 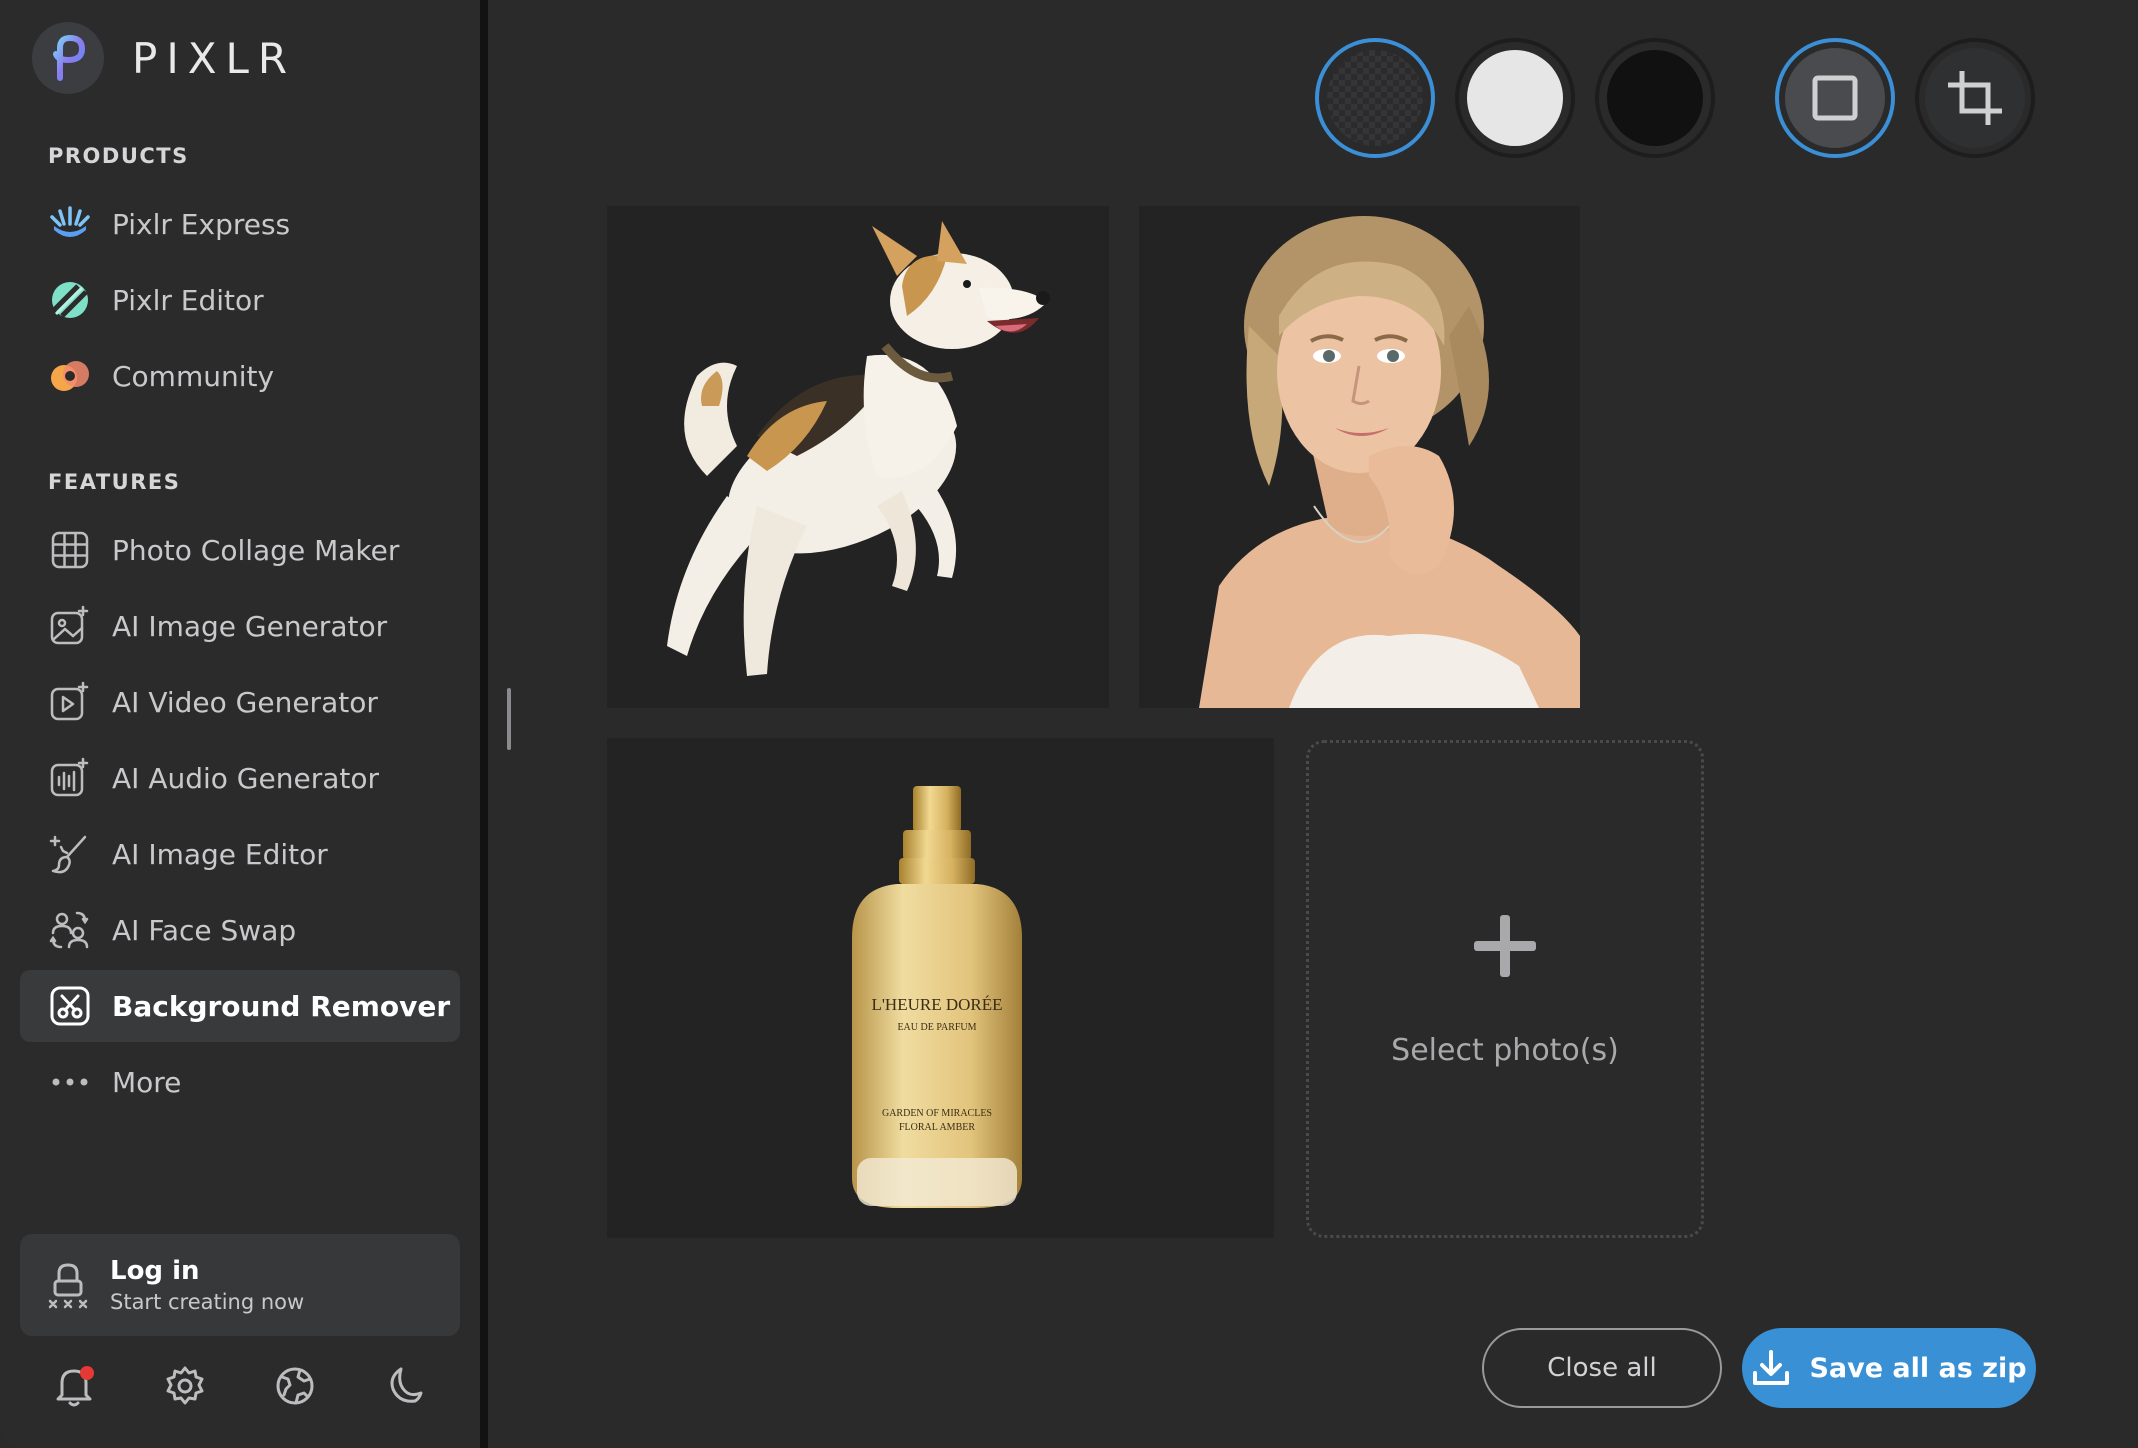 I want to click on sidebar-item-ai-face-swap: AI Face Swap, so click(x=240, y=930).